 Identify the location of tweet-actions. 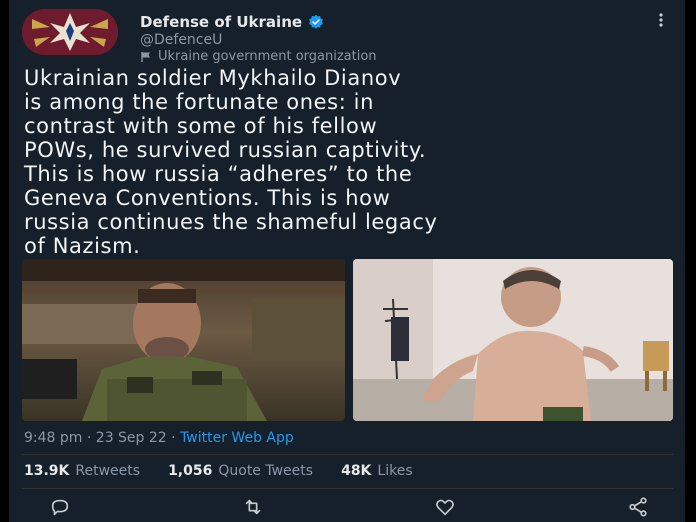
(349, 507).